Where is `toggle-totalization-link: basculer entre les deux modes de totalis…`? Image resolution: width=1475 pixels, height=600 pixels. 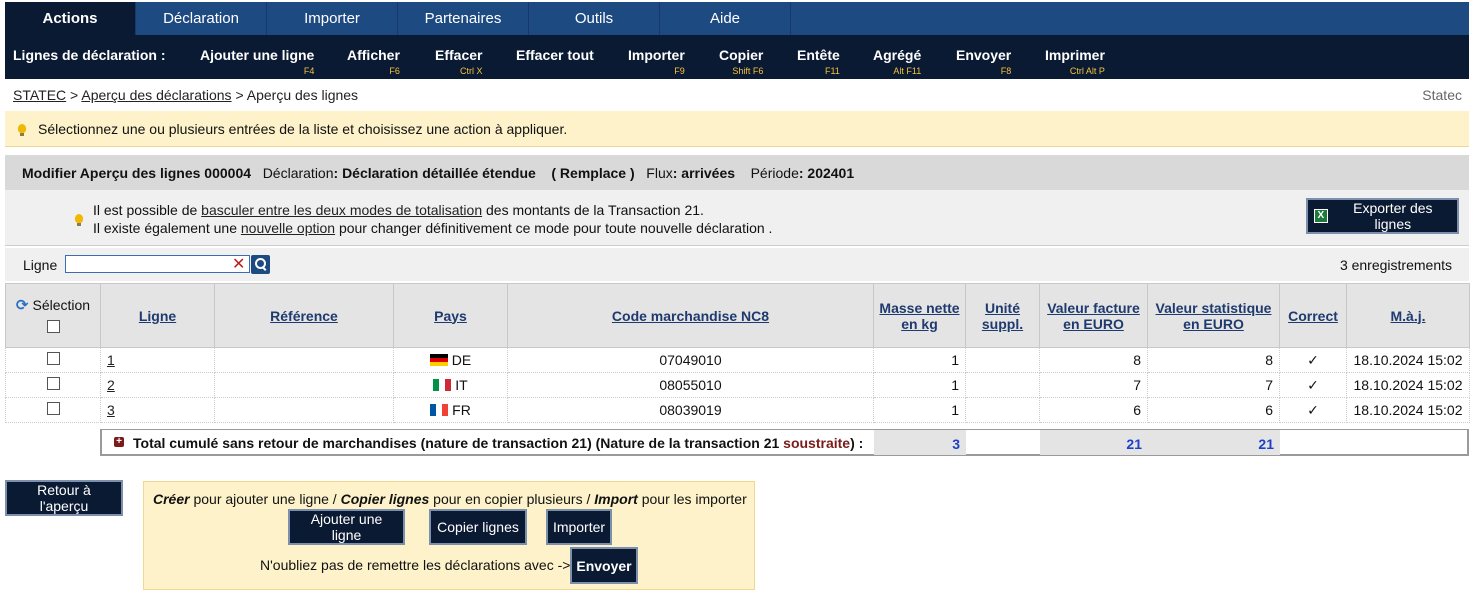
toggle-totalization-link: basculer entre les deux modes de totalis… is located at coordinates (341, 210).